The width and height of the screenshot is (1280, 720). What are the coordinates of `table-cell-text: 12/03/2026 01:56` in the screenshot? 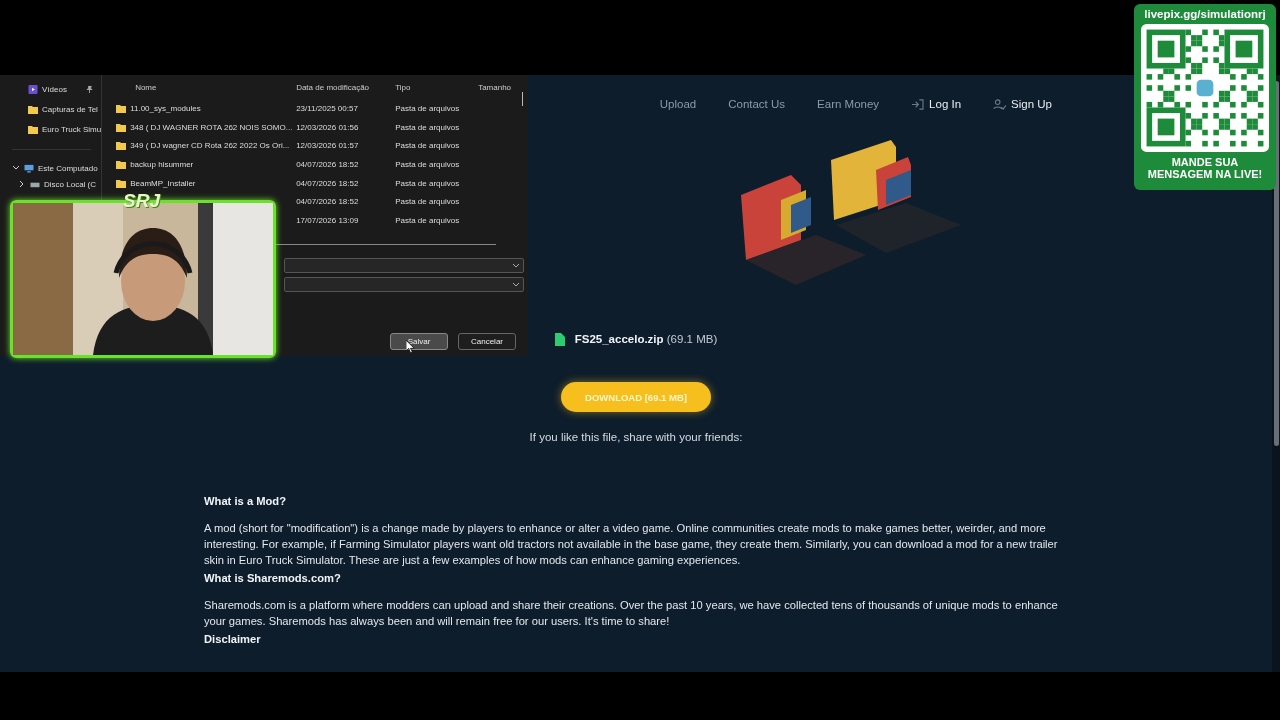 It's located at (327, 127).